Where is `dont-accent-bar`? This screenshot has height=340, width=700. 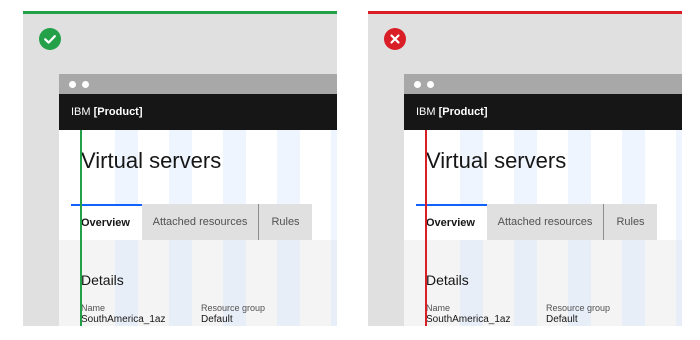
dont-accent-bar is located at coordinates (525, 12).